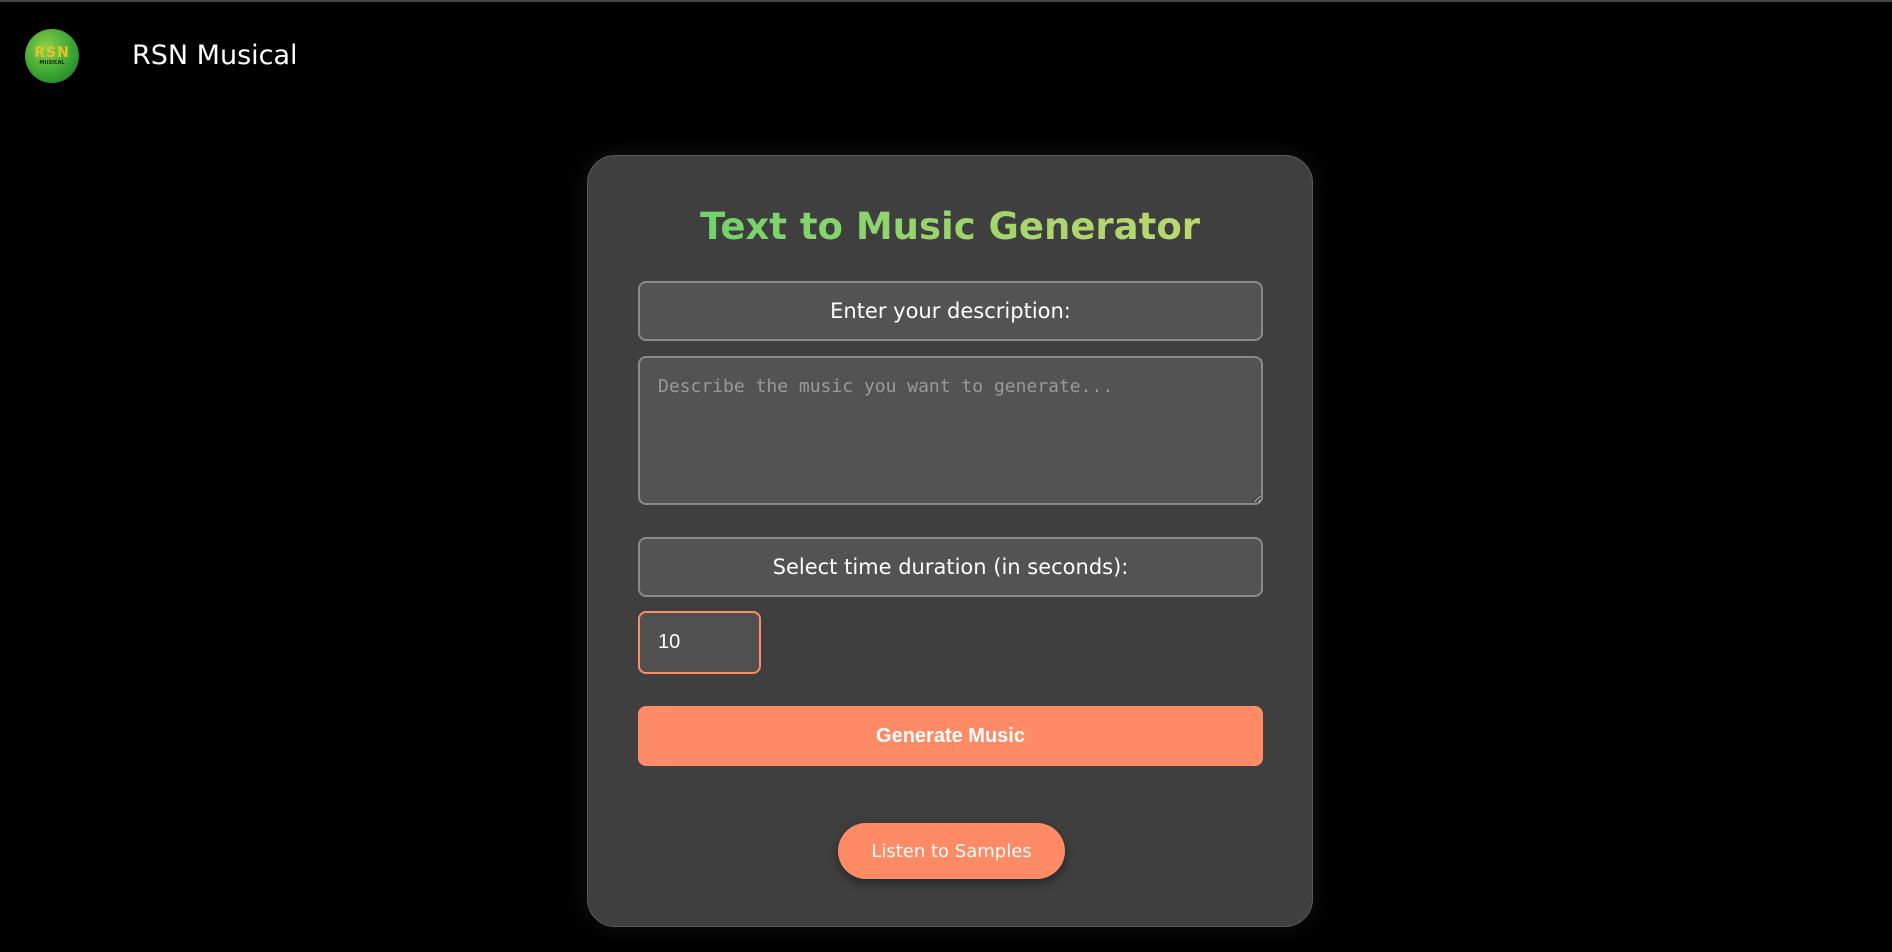 This screenshot has width=1892, height=952. Describe the element at coordinates (950, 430) in the screenshot. I see `description-textarea` at that location.